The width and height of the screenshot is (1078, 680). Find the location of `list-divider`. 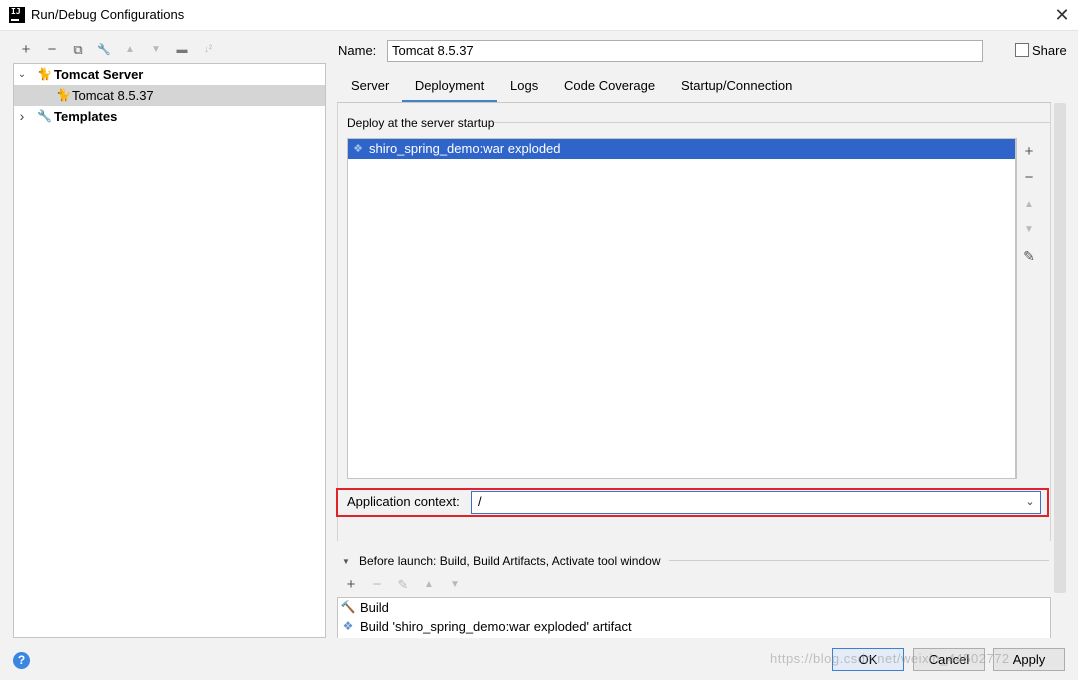

list-divider is located at coordinates (1016, 308).